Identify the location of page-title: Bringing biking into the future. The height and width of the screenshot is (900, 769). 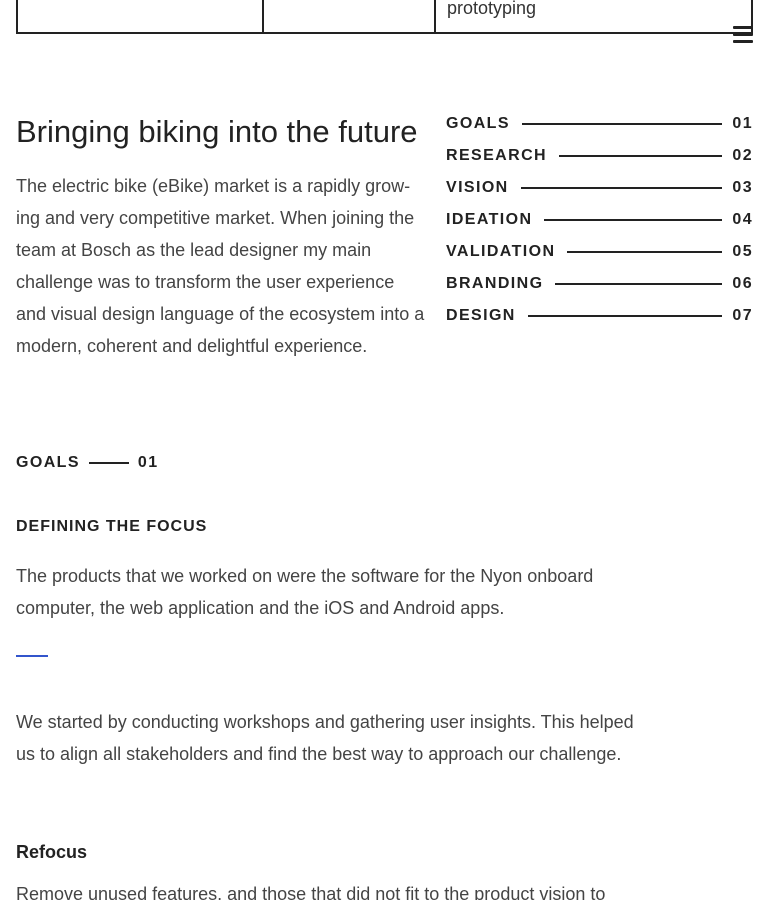
(217, 131).